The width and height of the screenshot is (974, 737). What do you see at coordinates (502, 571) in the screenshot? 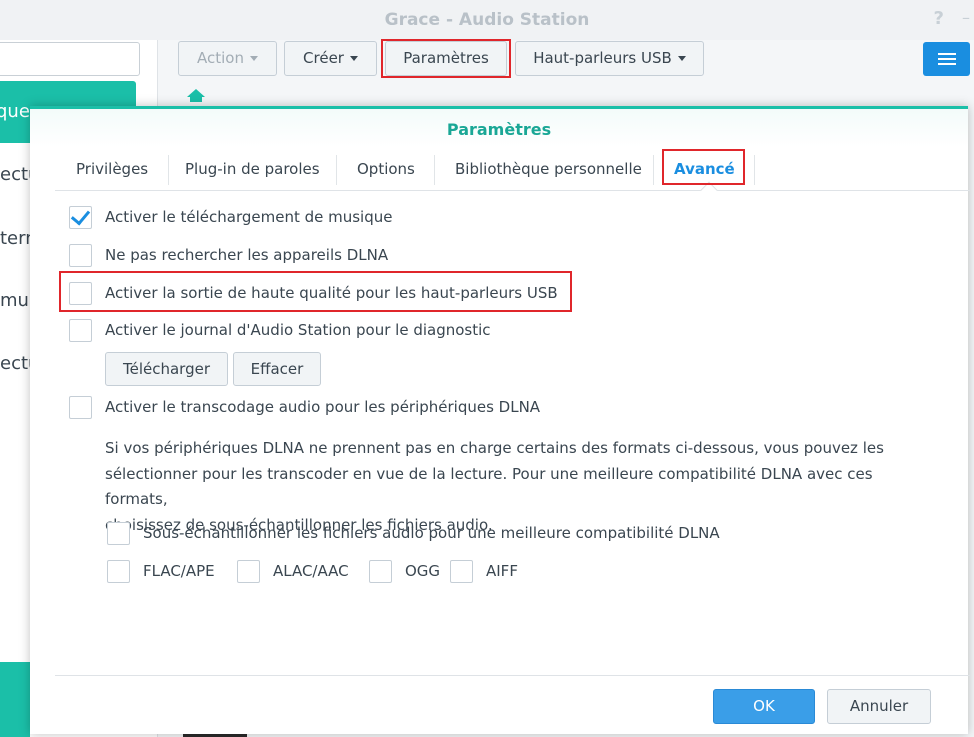
I see `format-aiff-label: AIFF` at bounding box center [502, 571].